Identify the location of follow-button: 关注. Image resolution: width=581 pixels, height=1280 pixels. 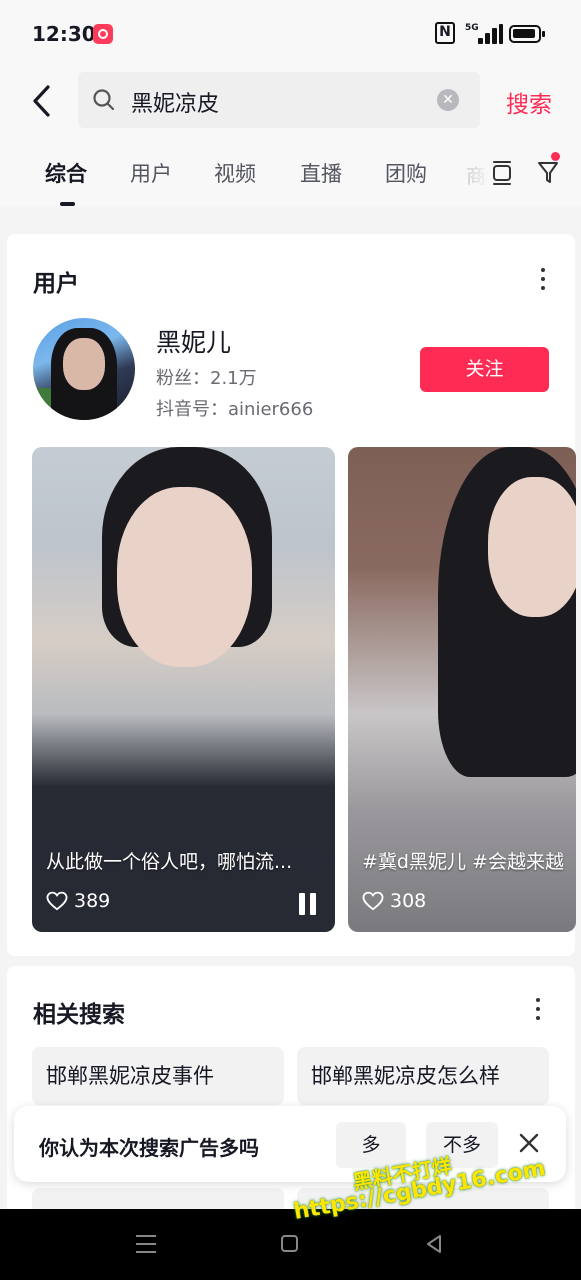
(484, 369).